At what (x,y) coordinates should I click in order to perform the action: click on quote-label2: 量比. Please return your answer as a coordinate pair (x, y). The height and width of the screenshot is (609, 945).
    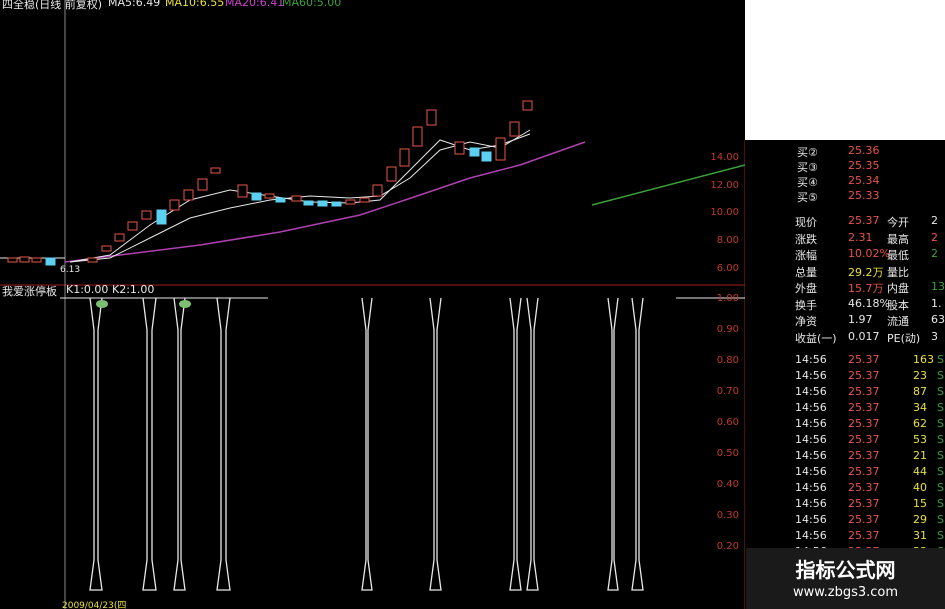
    Looking at the image, I should click on (898, 272).